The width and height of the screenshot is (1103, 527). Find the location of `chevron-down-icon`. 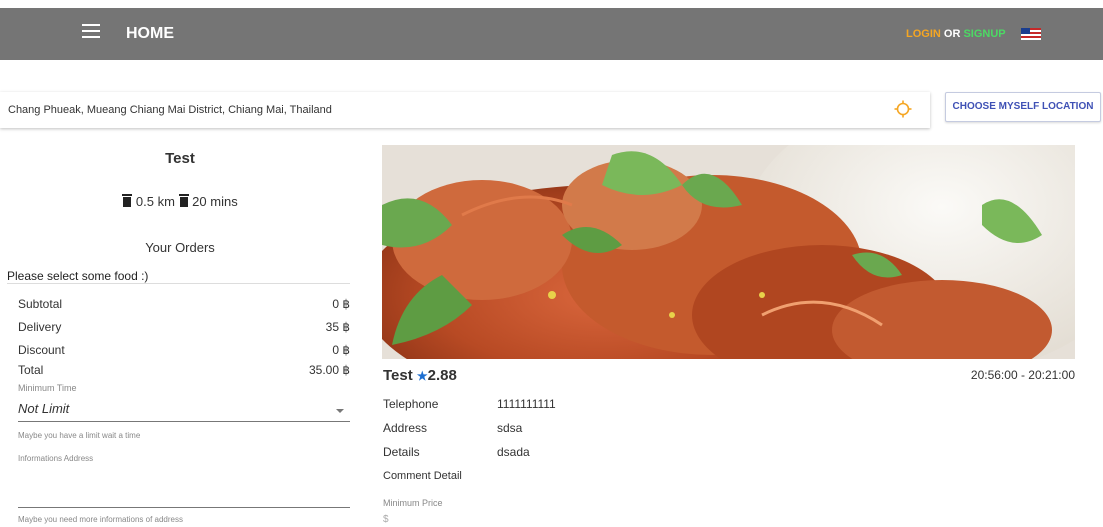

chevron-down-icon is located at coordinates (340, 411).